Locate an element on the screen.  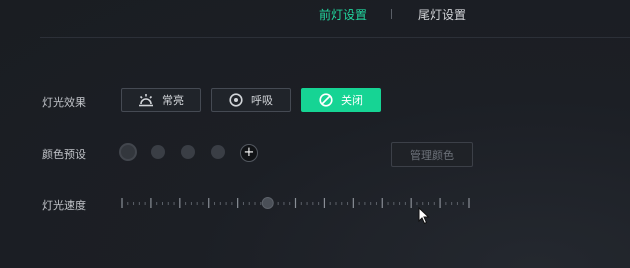
manage-colors-label: 管理颜色 is located at coordinates (432, 155).